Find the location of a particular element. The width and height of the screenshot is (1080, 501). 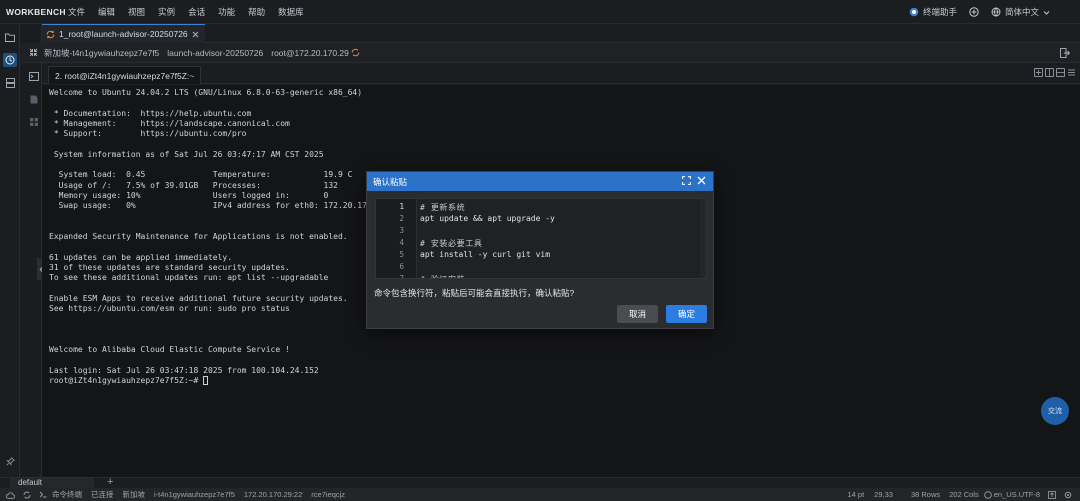

status-region: 新加坡 is located at coordinates (134, 494).